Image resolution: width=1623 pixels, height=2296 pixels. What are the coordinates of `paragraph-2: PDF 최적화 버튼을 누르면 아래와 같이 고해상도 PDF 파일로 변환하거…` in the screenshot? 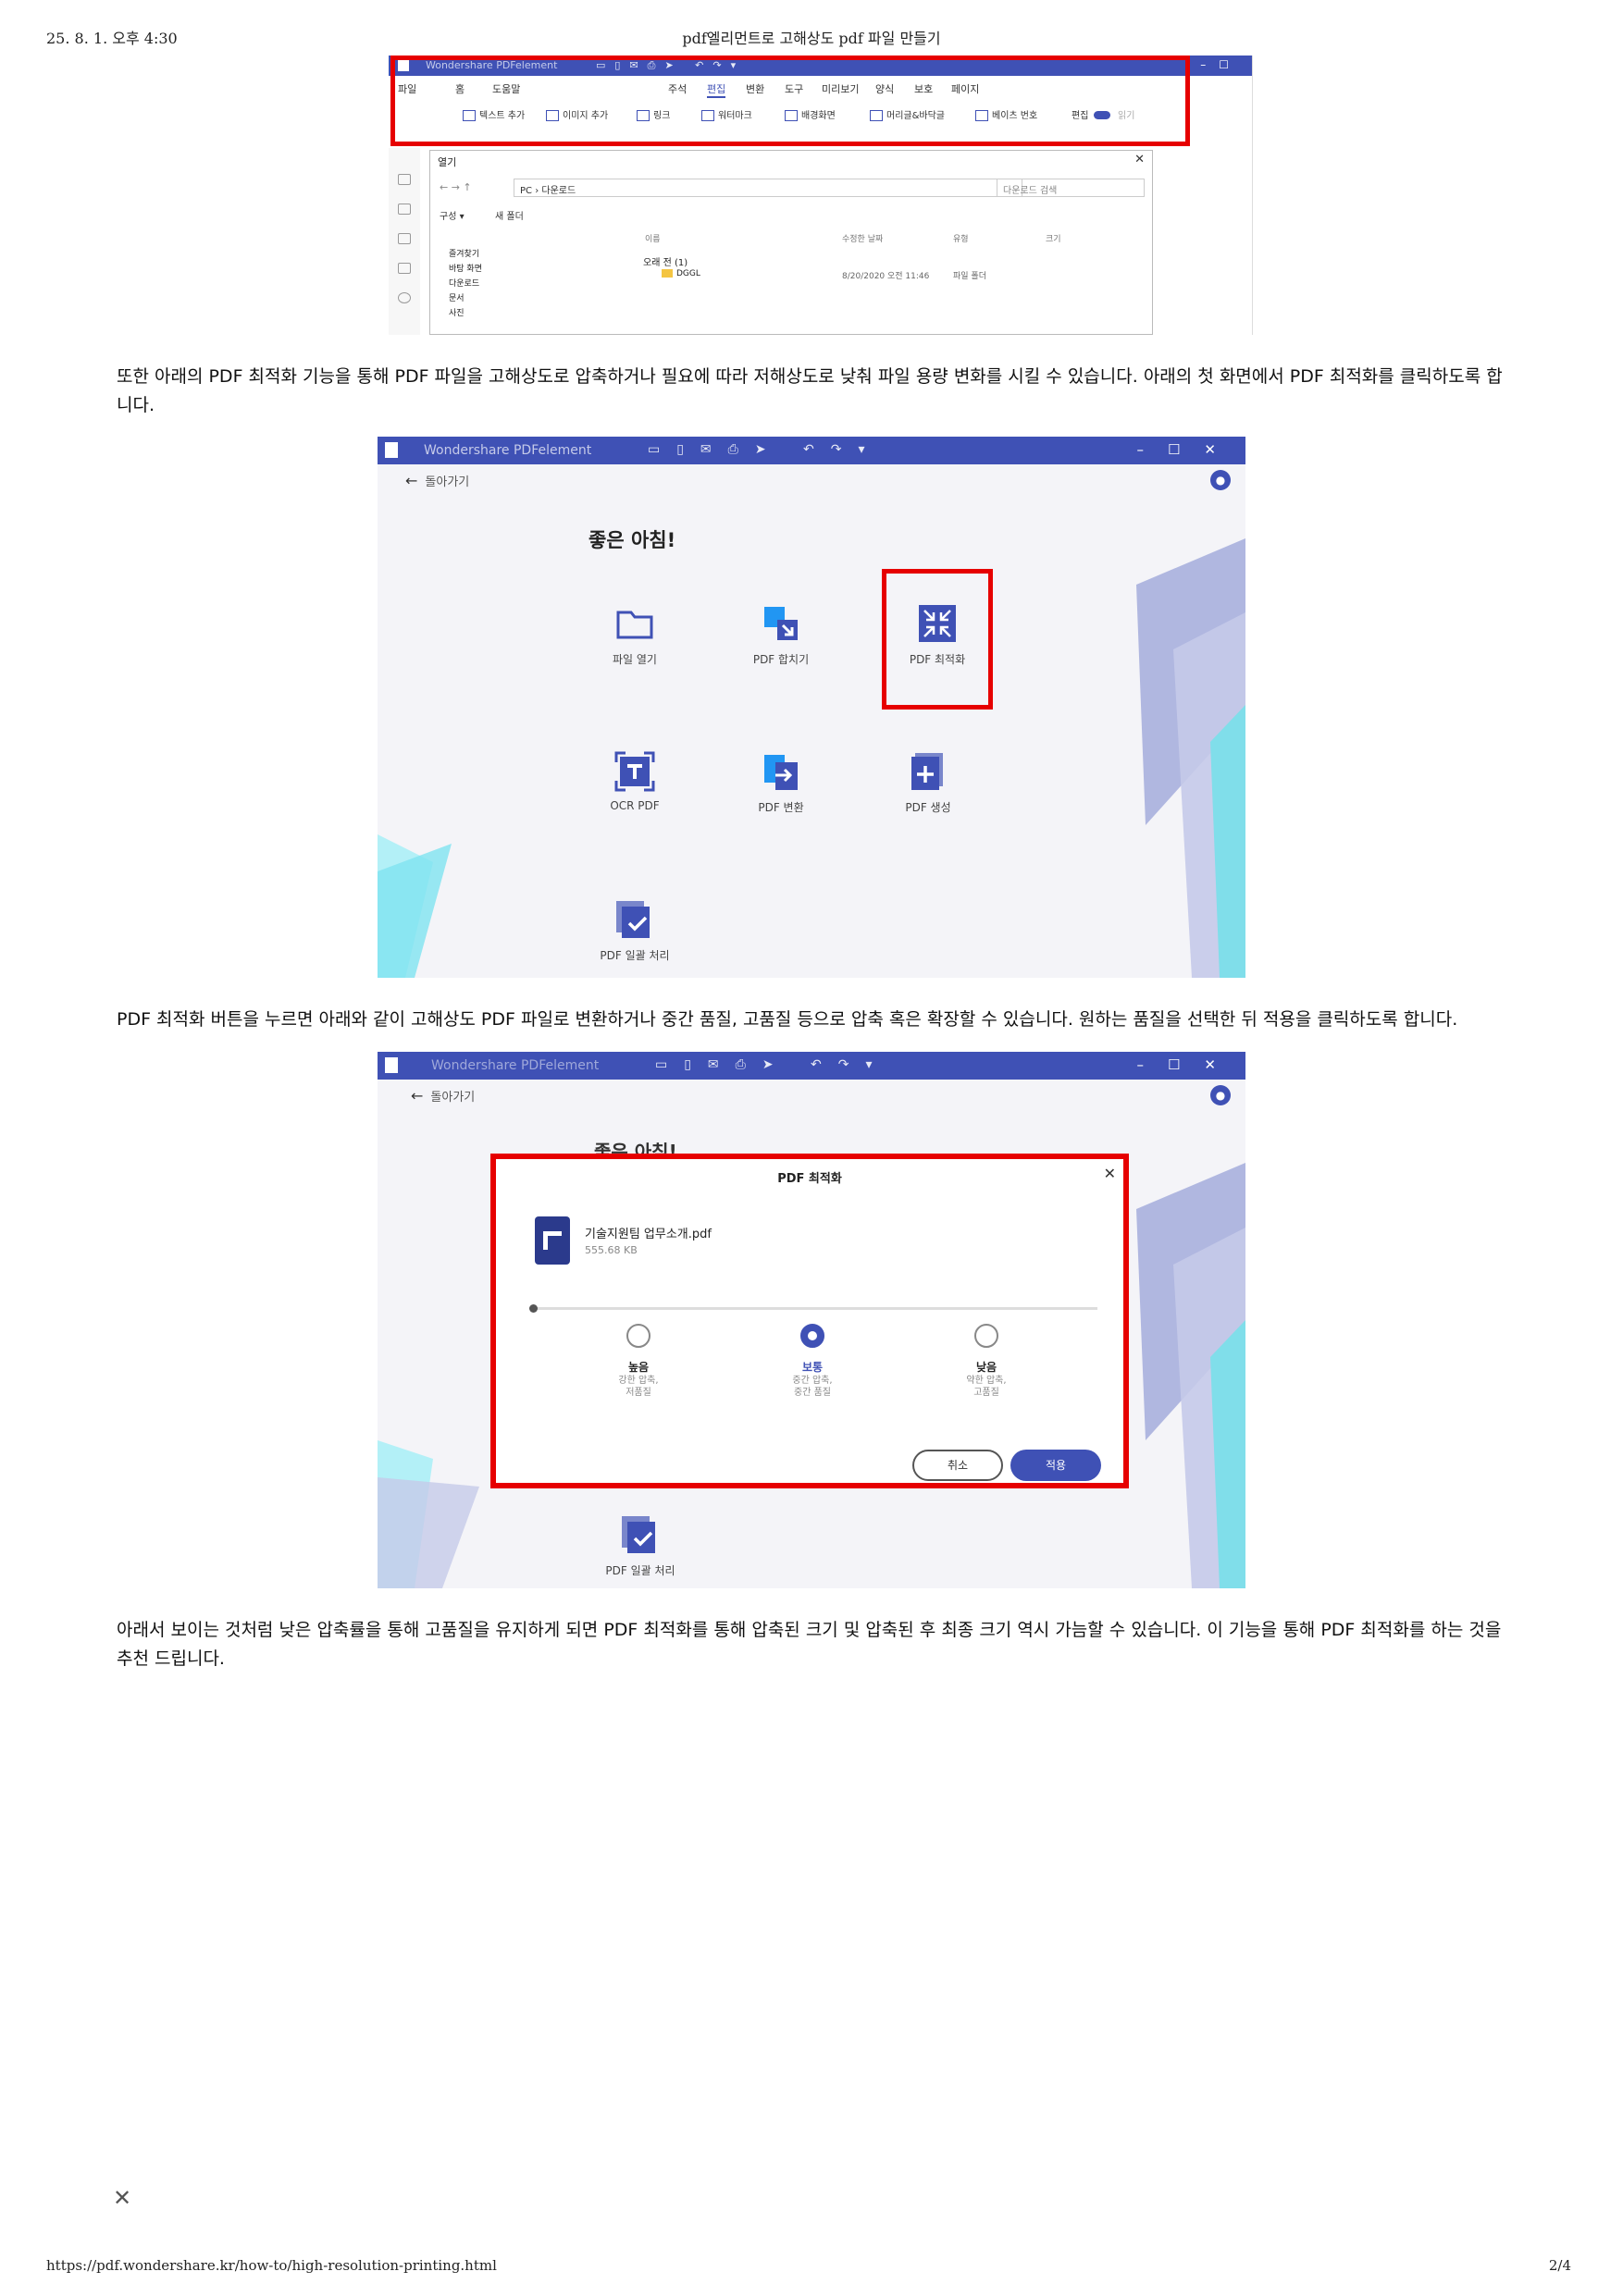 It's located at (787, 1019).